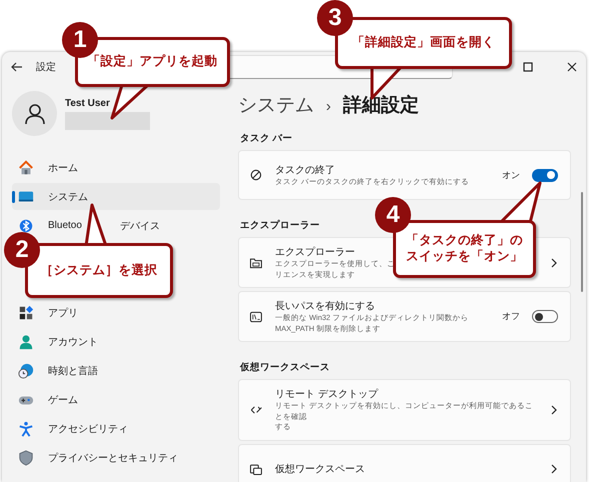 This screenshot has width=589, height=482. Describe the element at coordinates (63, 313) in the screenshot. I see `nav-label: アプリ` at that location.